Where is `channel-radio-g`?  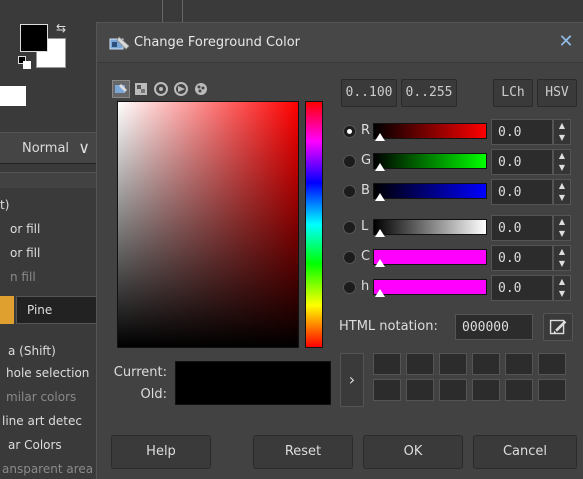 channel-radio-g is located at coordinates (349, 161).